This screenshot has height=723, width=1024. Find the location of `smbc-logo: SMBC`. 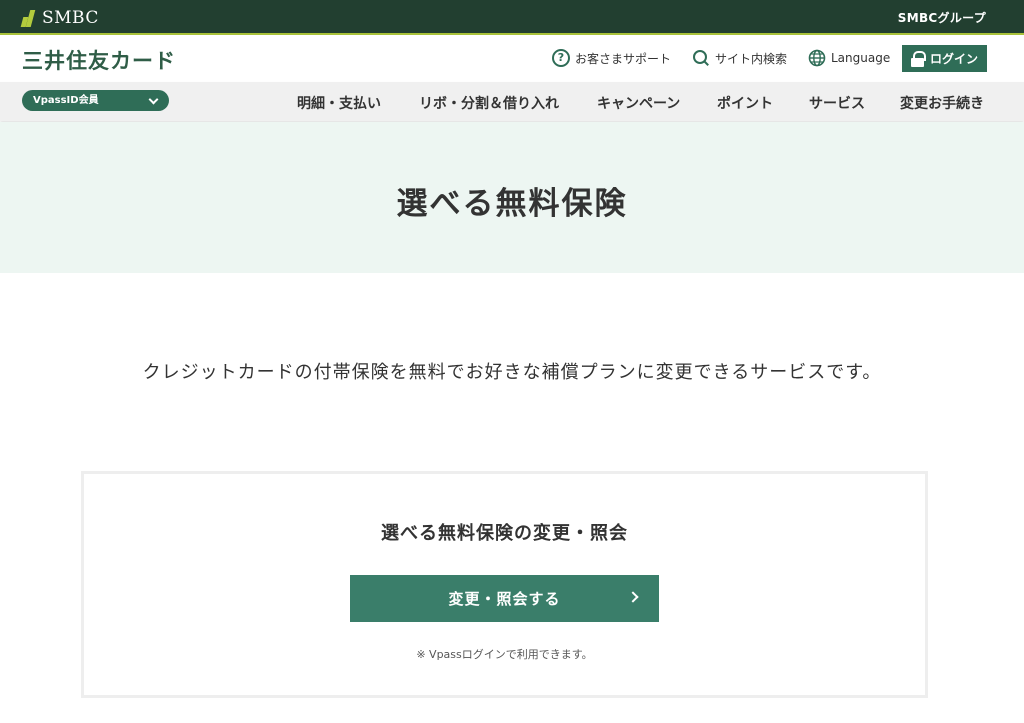

smbc-logo: SMBC is located at coordinates (59, 17).